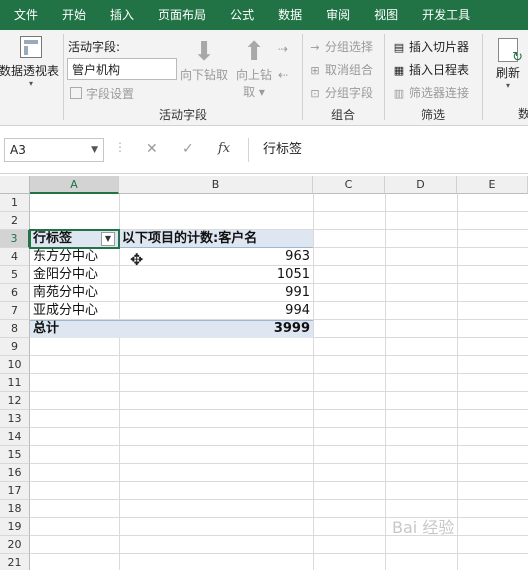 The image size is (528, 570). What do you see at coordinates (15, 185) in the screenshot?
I see `select-all-corner` at bounding box center [15, 185].